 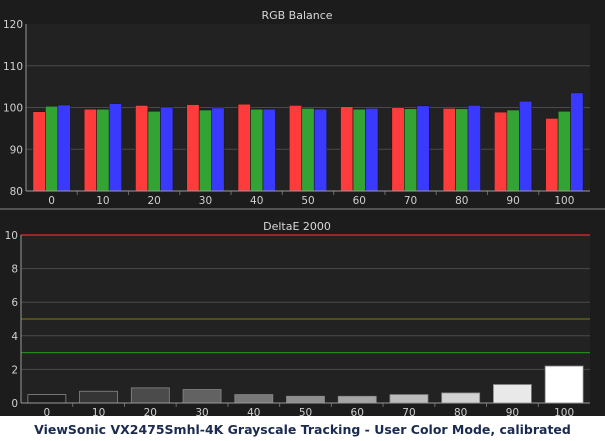 What do you see at coordinates (14, 270) in the screenshot?
I see `y-tick-label: 8` at bounding box center [14, 270].